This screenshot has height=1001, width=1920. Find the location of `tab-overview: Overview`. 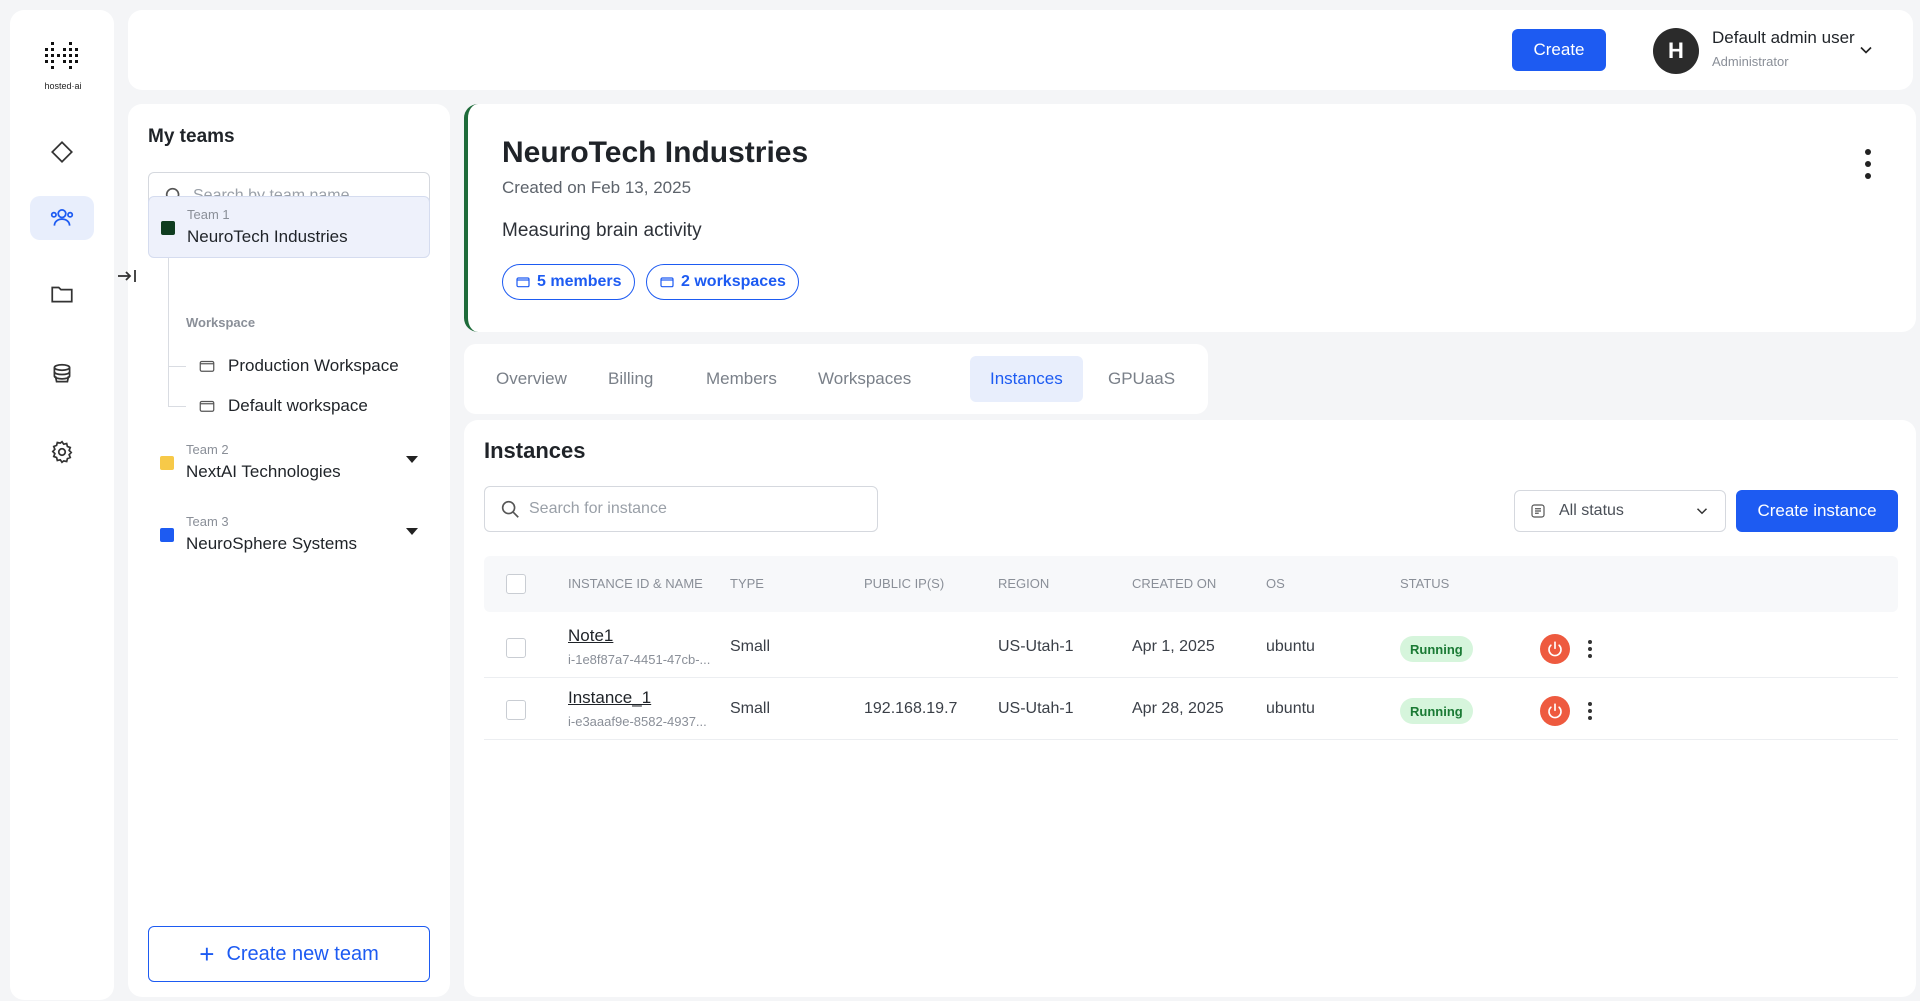

tab-overview: Overview is located at coordinates (531, 379).